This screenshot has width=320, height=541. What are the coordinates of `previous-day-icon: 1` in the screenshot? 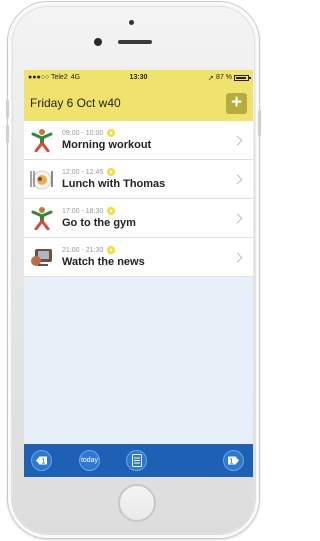 It's located at (41, 461).